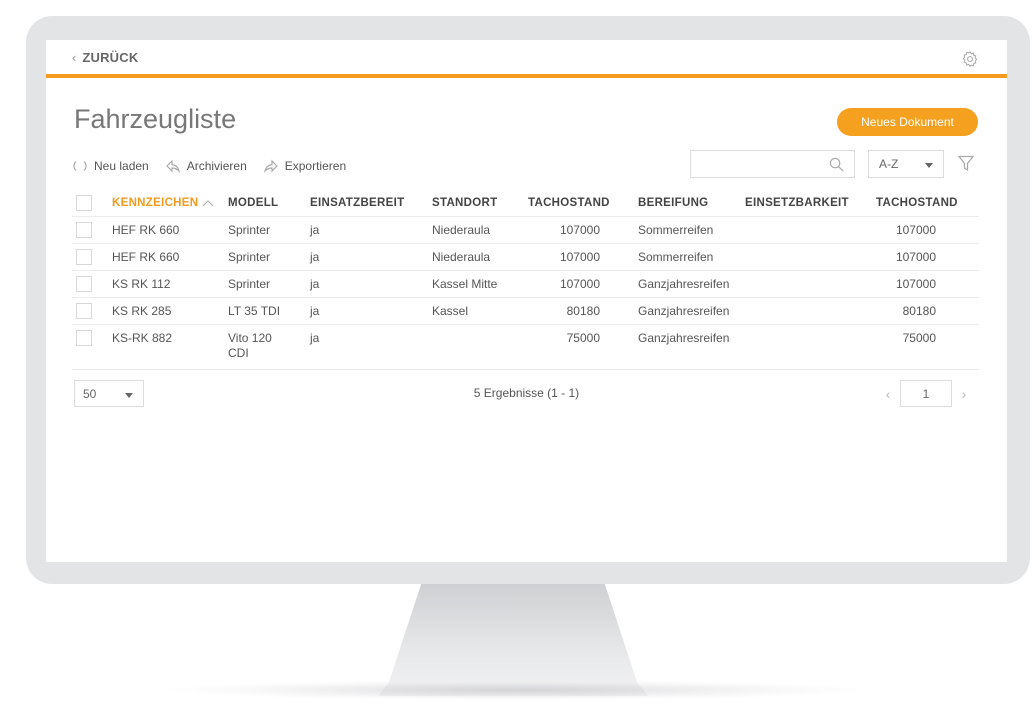 The height and width of the screenshot is (708, 1034). What do you see at coordinates (888, 394) in the screenshot?
I see `prev-page-button: ‹` at bounding box center [888, 394].